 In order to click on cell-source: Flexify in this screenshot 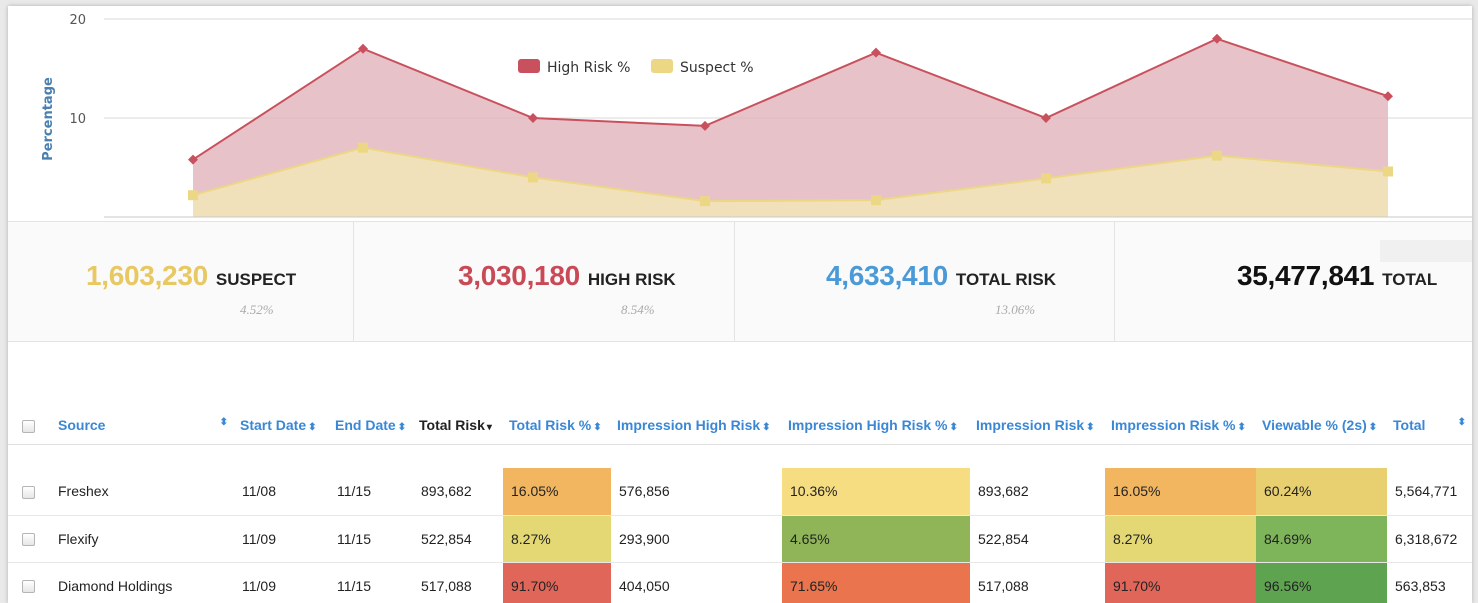, I will do `click(140, 539)`.